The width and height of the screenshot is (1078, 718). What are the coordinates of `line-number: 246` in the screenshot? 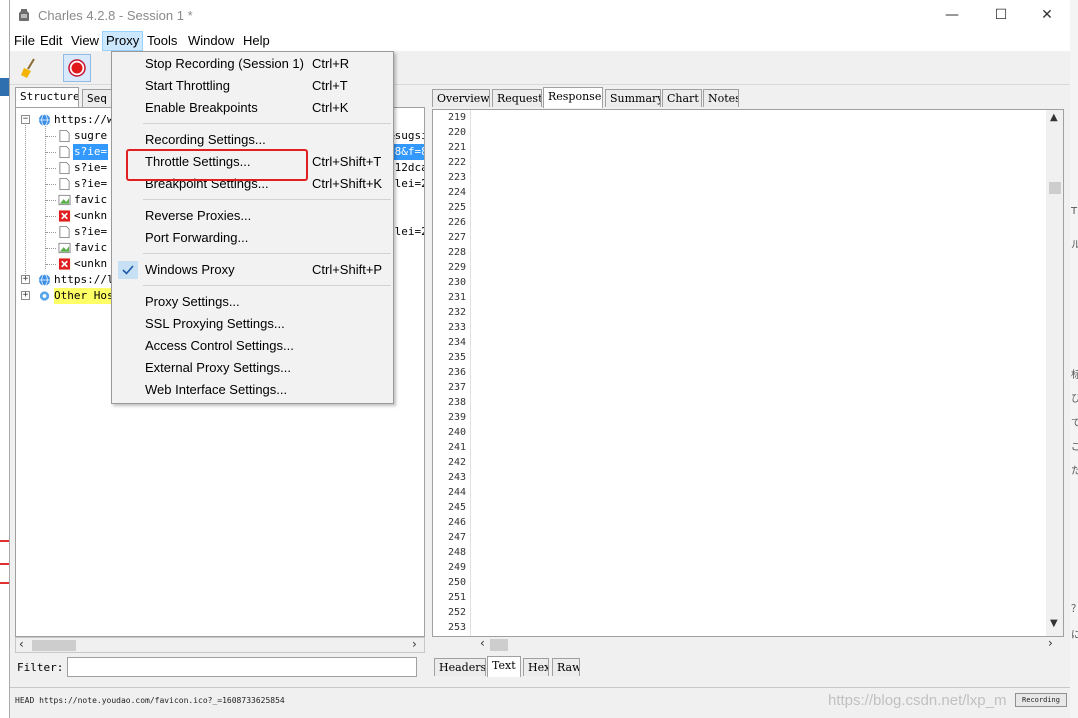 It's located at (456, 522).